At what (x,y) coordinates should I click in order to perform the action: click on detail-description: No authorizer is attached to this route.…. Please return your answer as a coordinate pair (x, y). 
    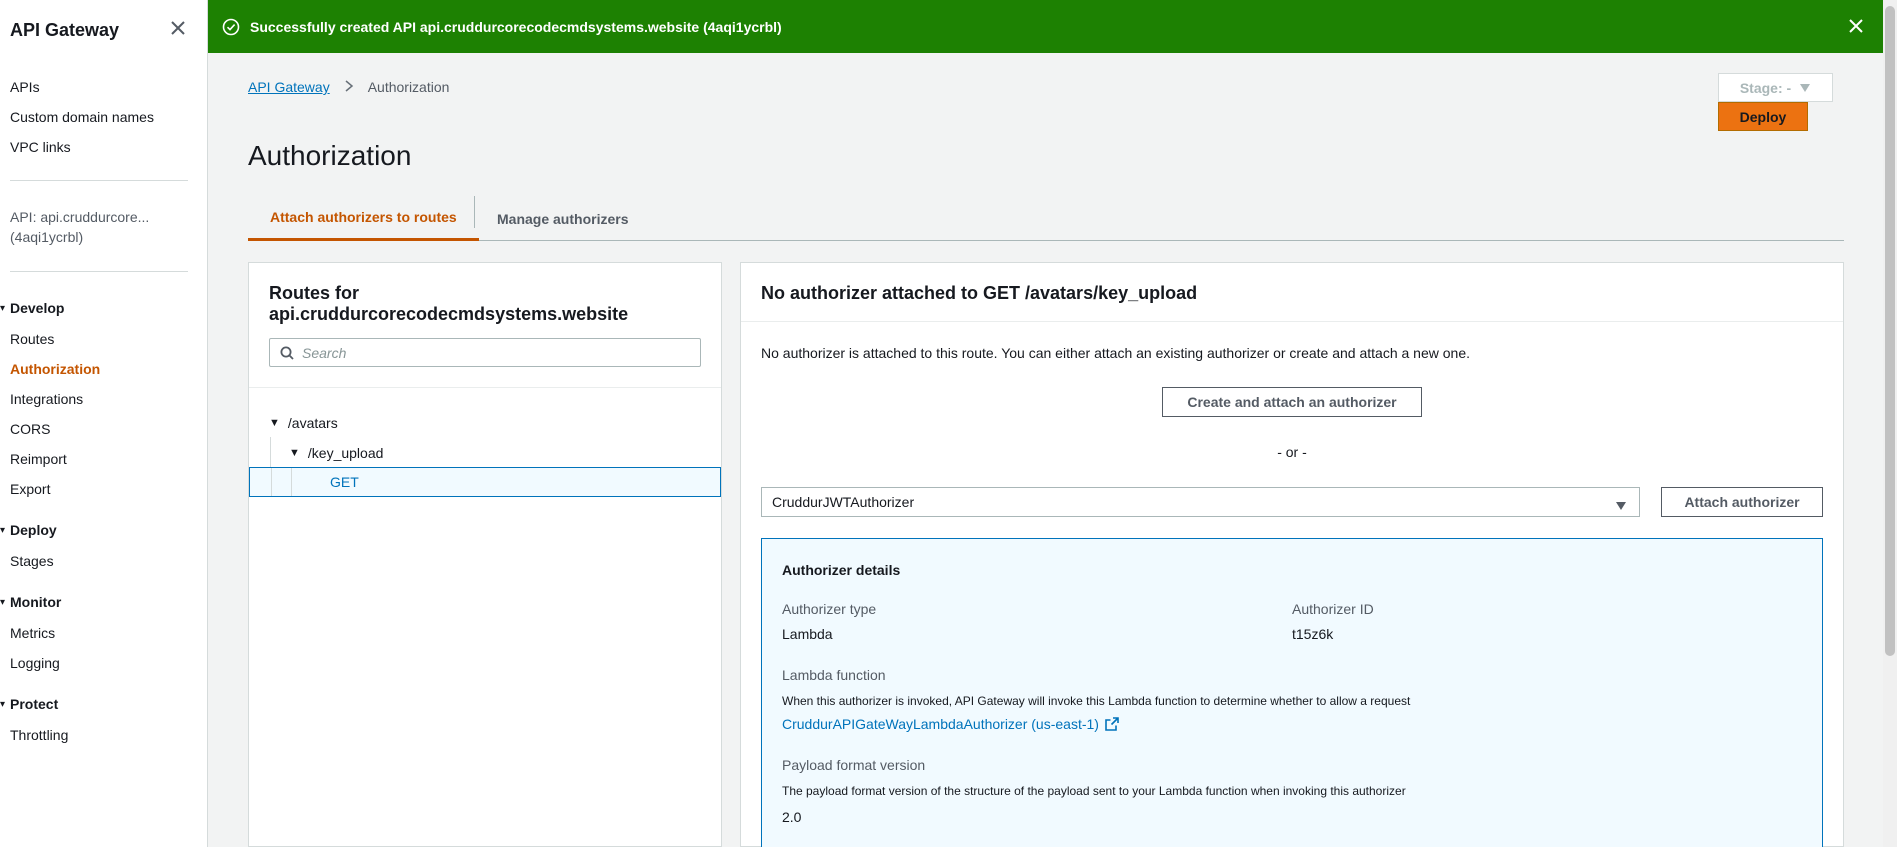
    Looking at the image, I should click on (1115, 353).